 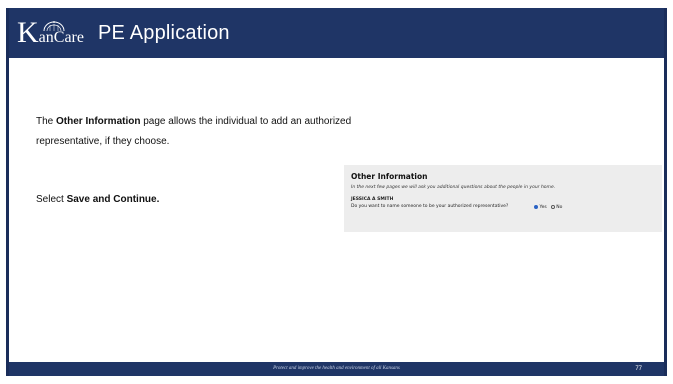 What do you see at coordinates (51, 199) in the screenshot?
I see `instruction-before: Select` at bounding box center [51, 199].